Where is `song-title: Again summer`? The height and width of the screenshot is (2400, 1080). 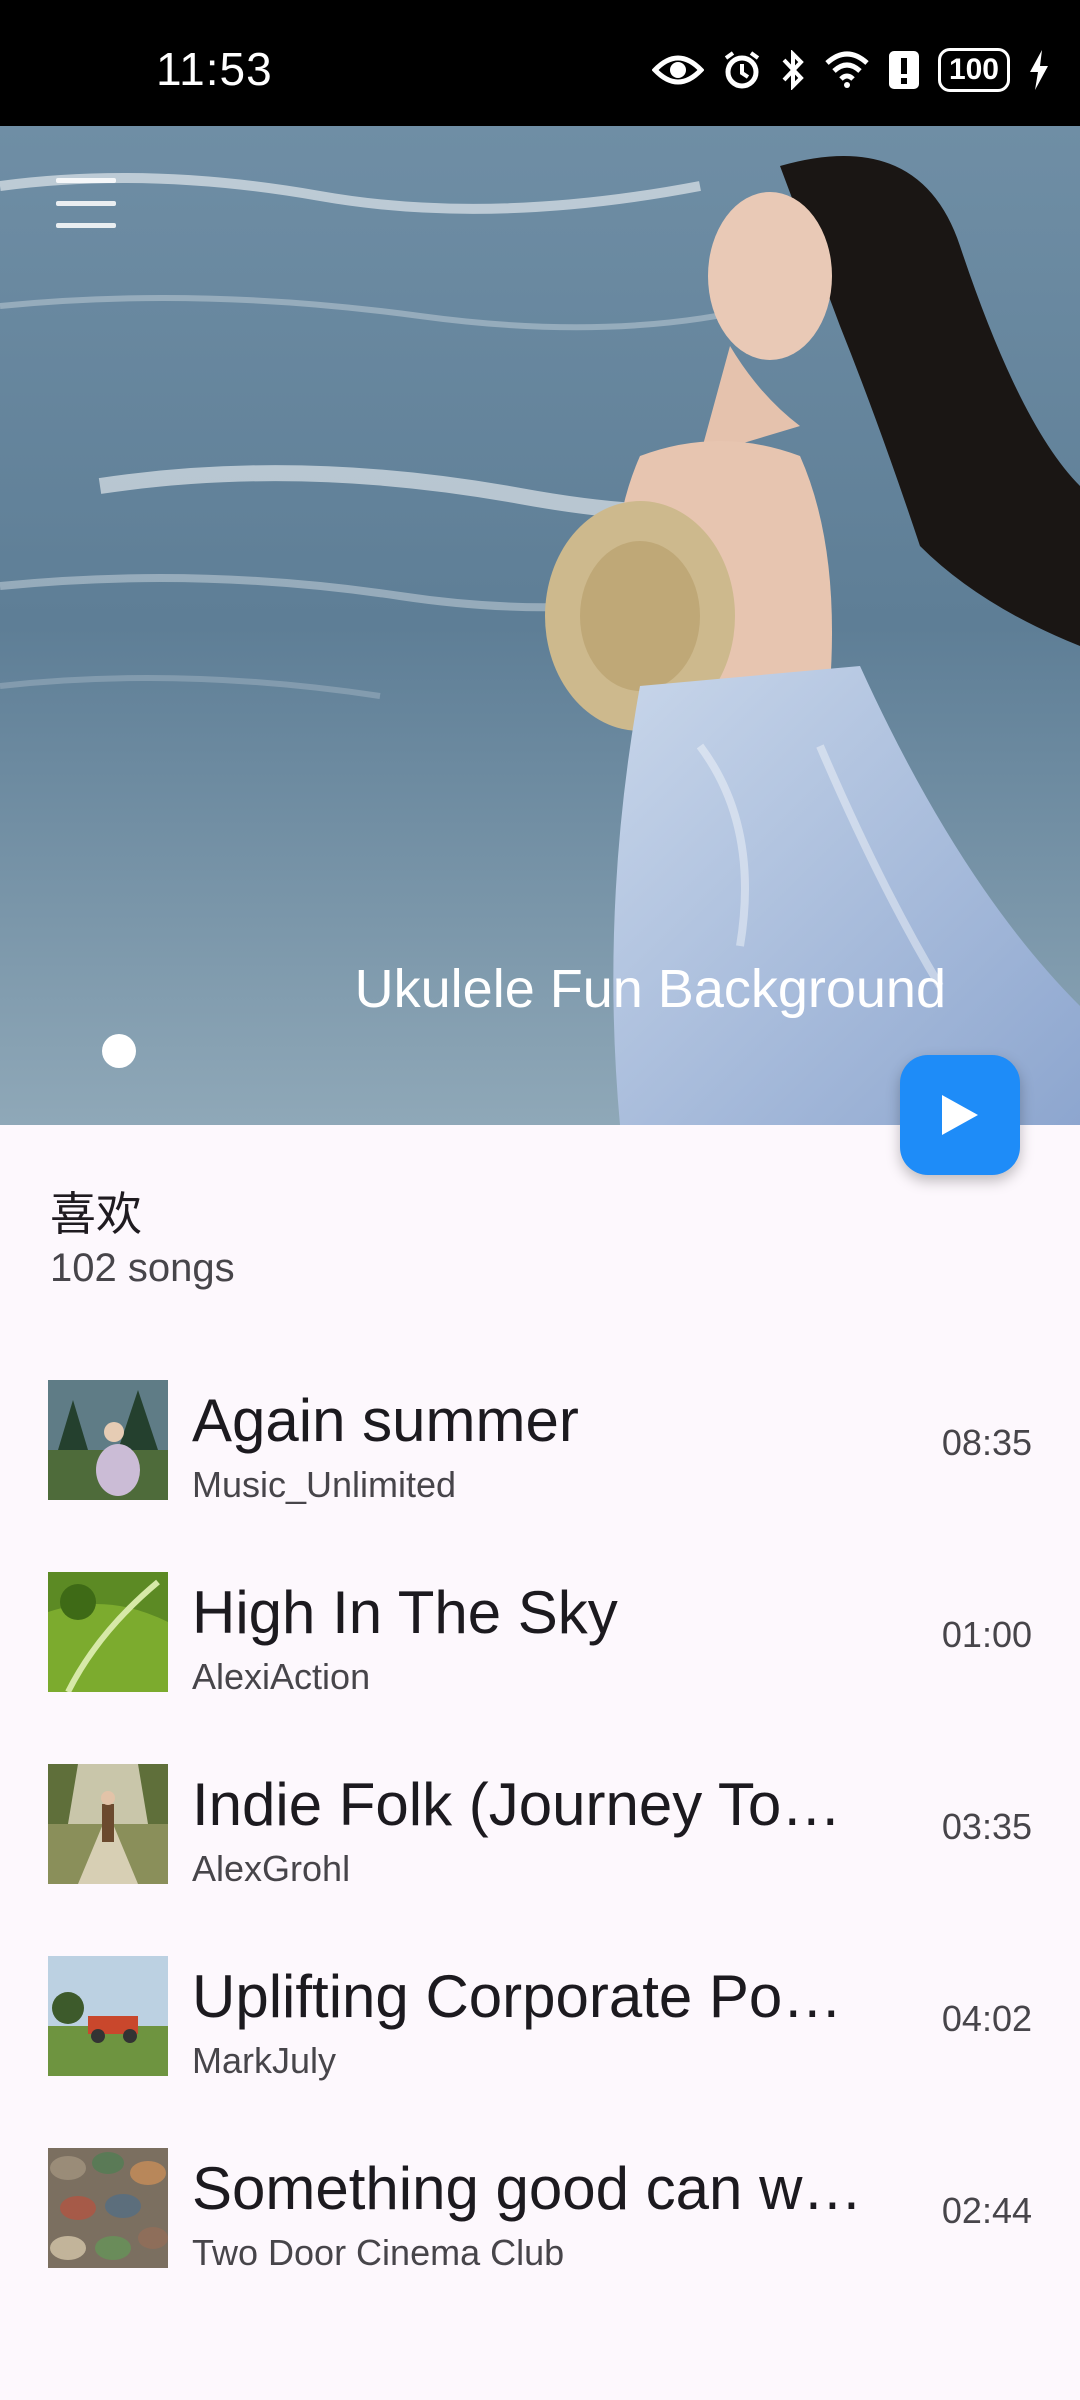
song-title: Again summer is located at coordinates (385, 1420).